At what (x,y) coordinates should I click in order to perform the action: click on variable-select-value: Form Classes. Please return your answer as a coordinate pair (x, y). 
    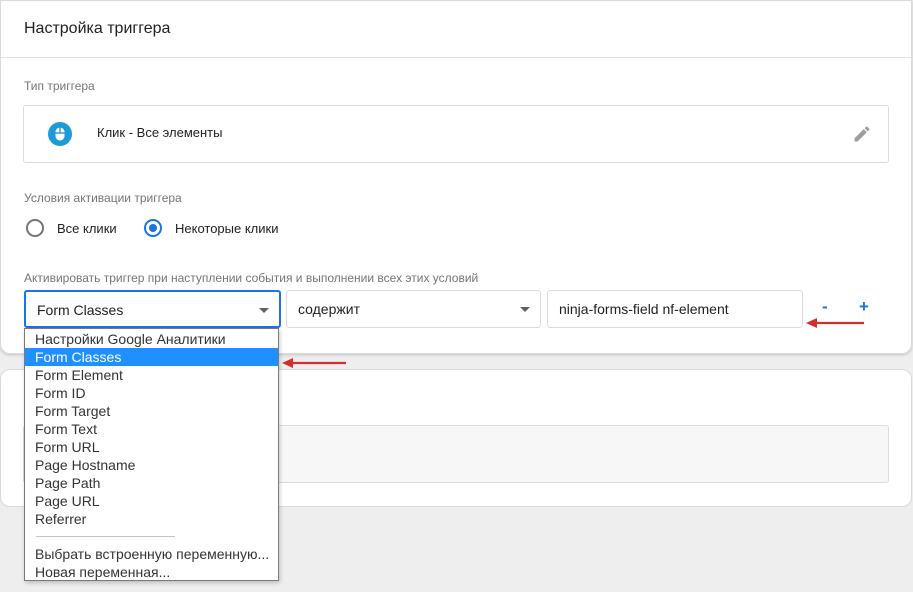
    Looking at the image, I should click on (80, 310).